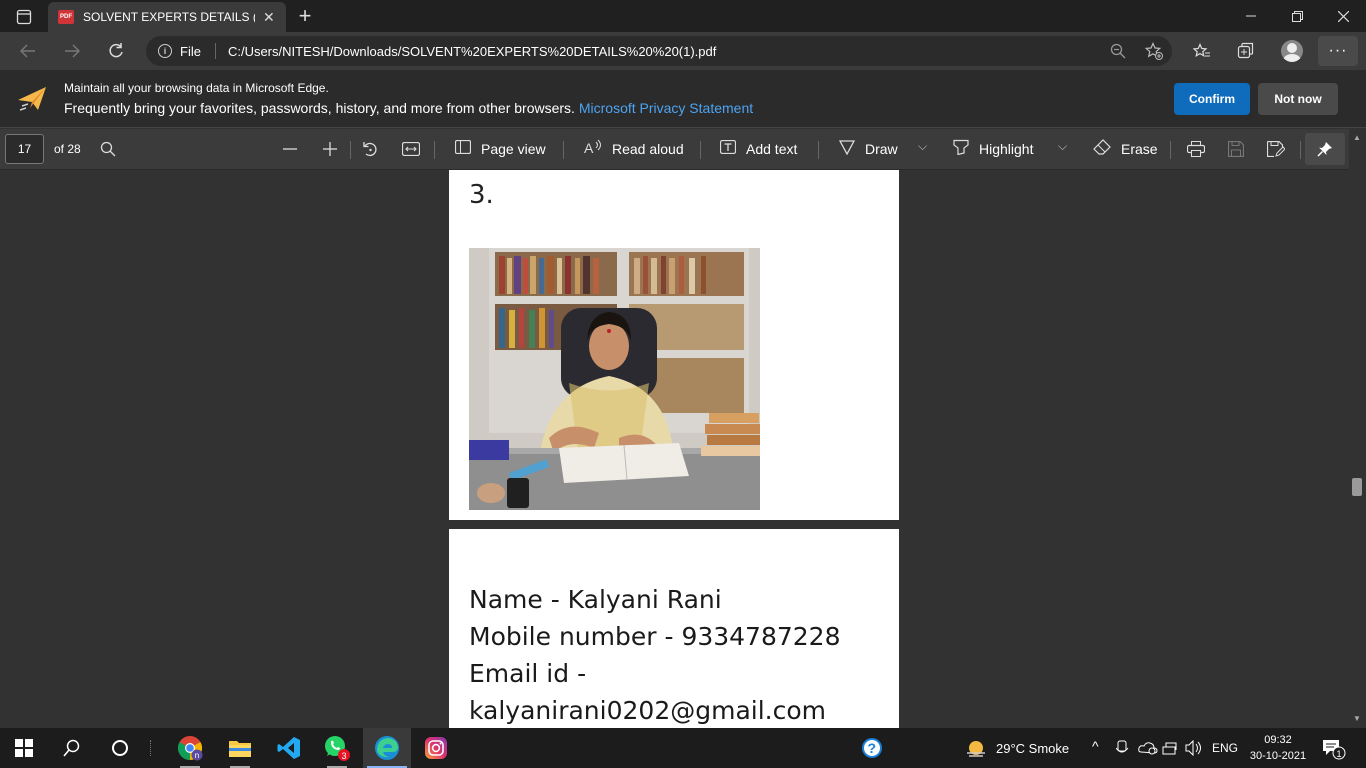 The height and width of the screenshot is (768, 1366). I want to click on action-center-button: 1, so click(1334, 749).